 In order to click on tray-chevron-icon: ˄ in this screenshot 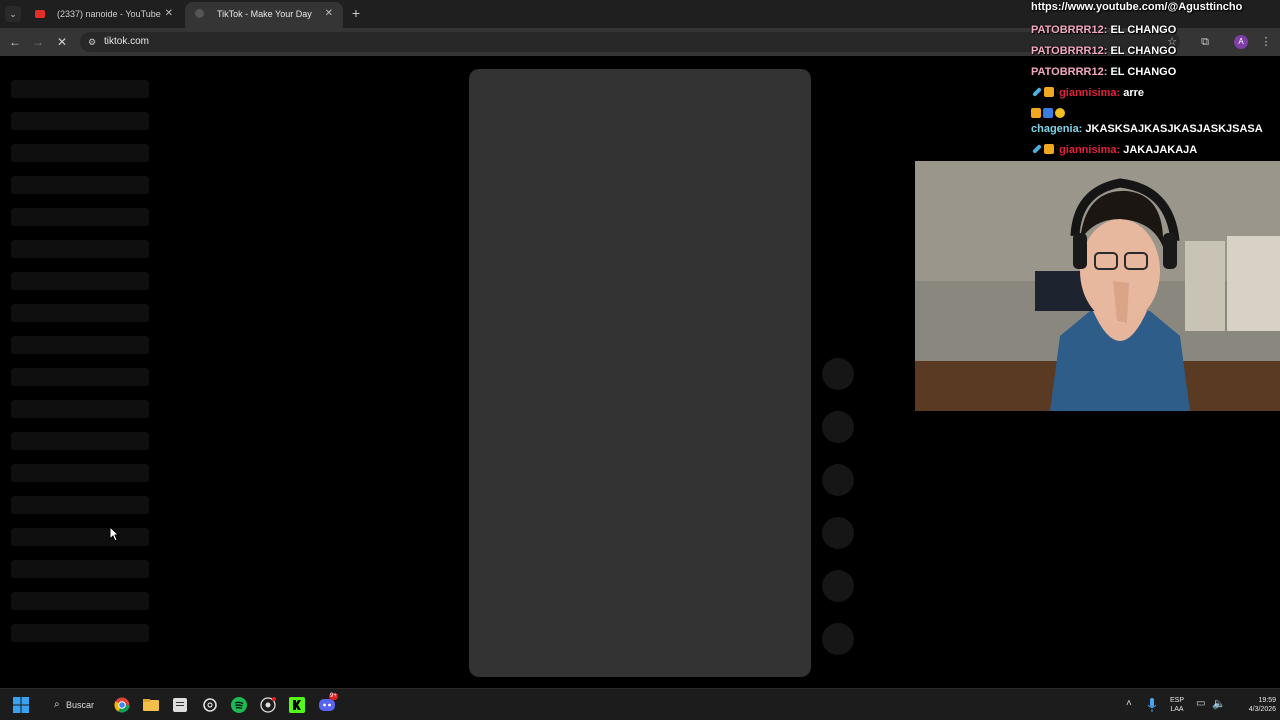, I will do `click(1129, 703)`.